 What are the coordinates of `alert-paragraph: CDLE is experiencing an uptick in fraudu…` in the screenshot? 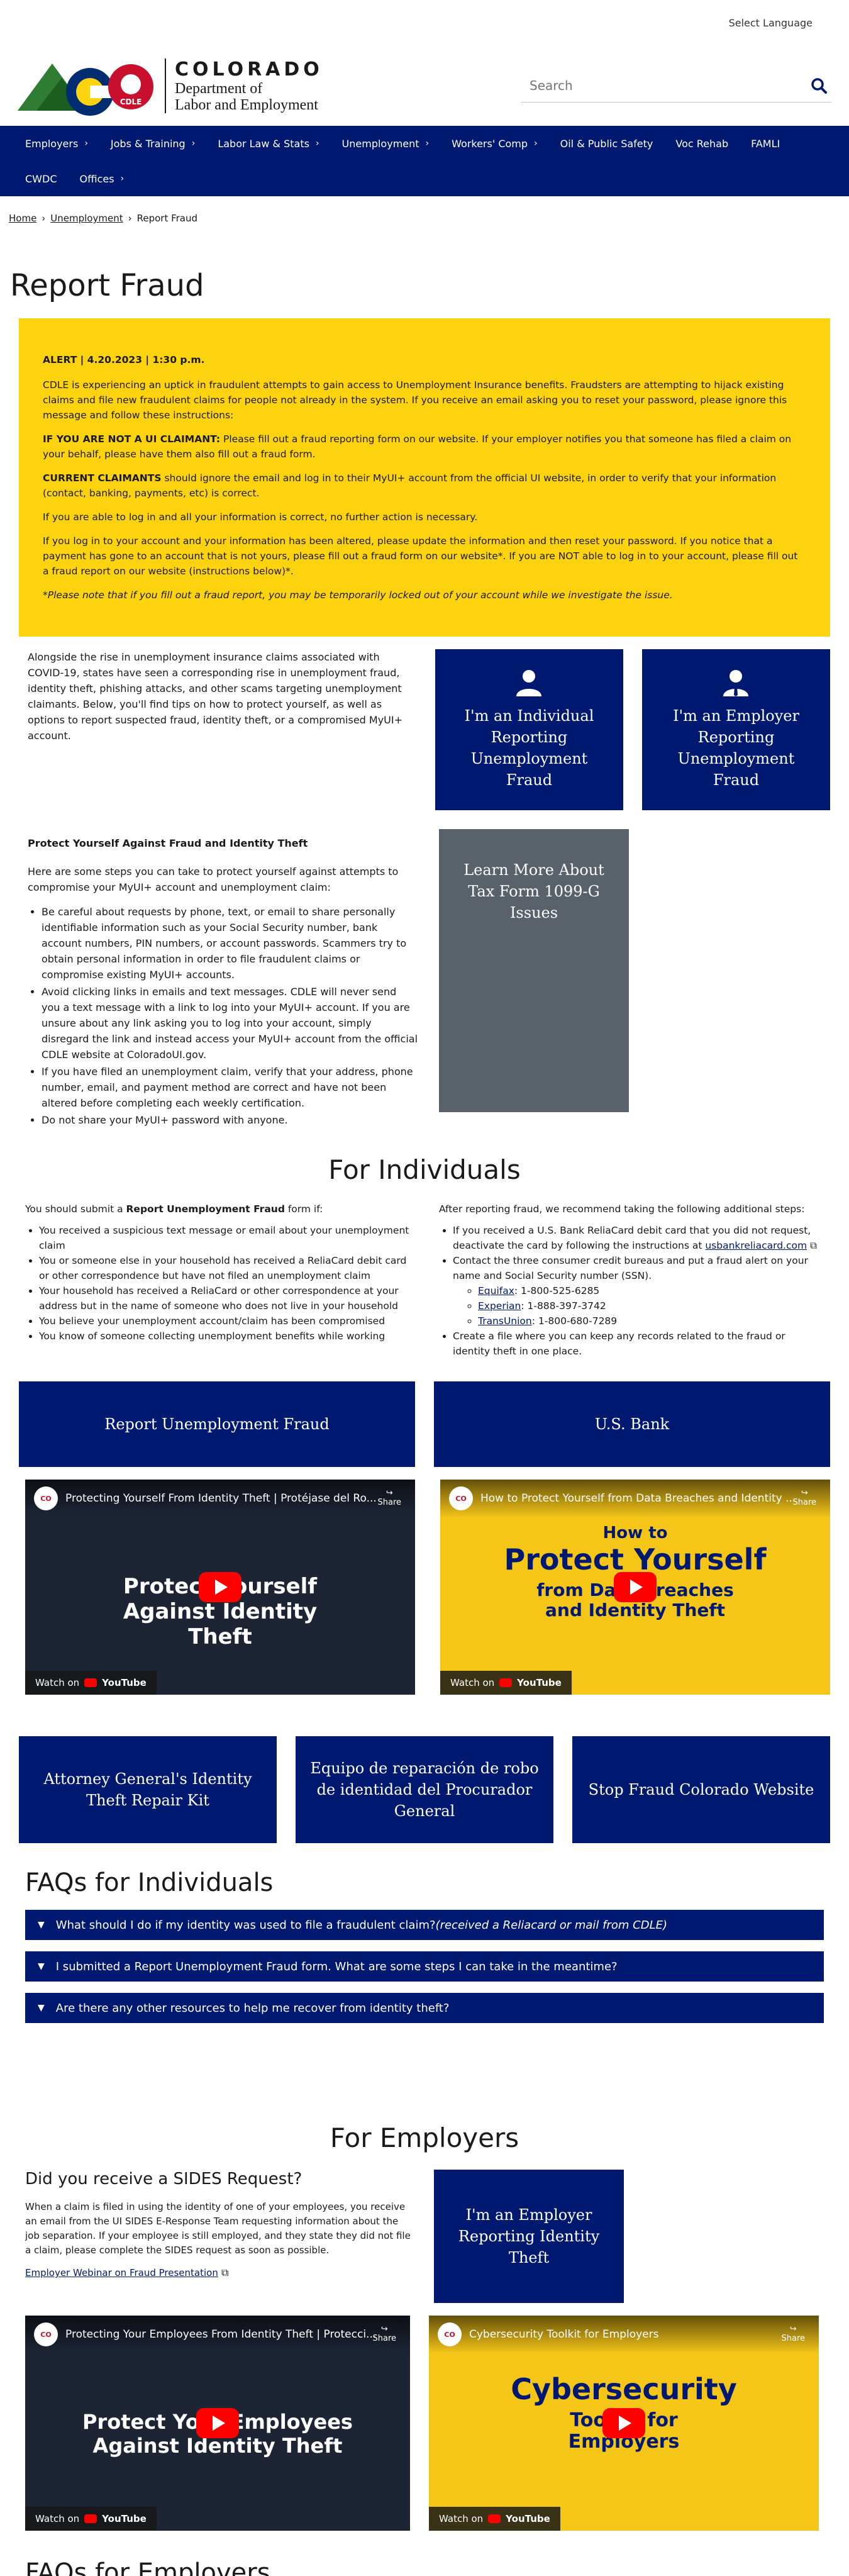 It's located at (415, 400).